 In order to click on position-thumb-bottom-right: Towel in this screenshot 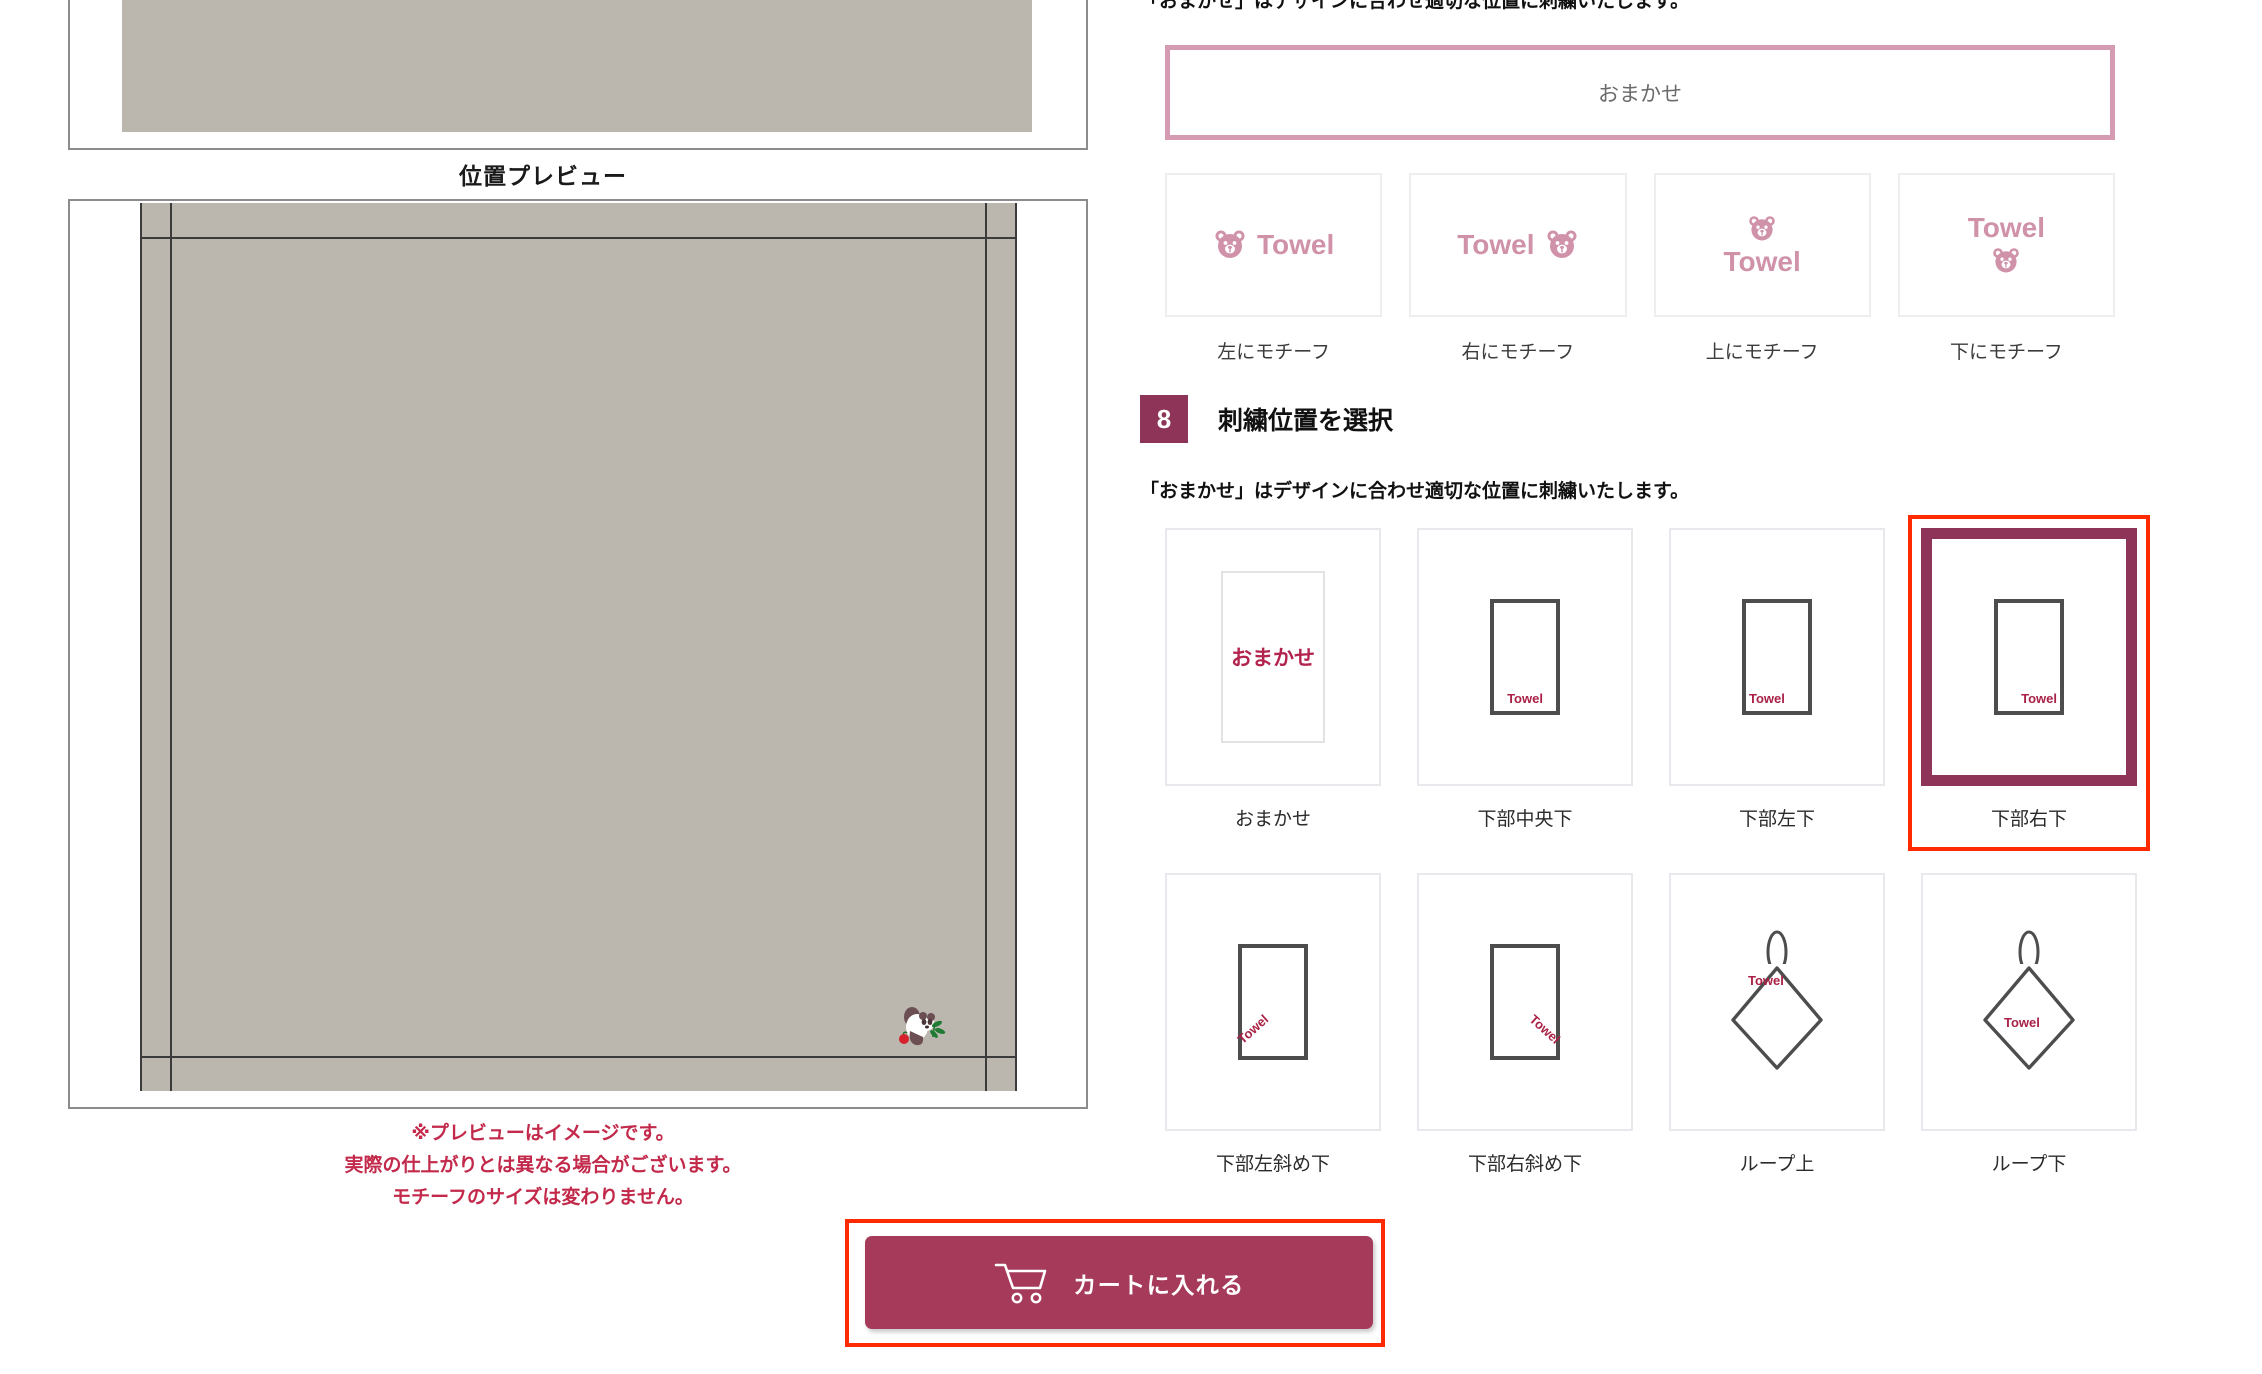, I will do `click(2029, 657)`.